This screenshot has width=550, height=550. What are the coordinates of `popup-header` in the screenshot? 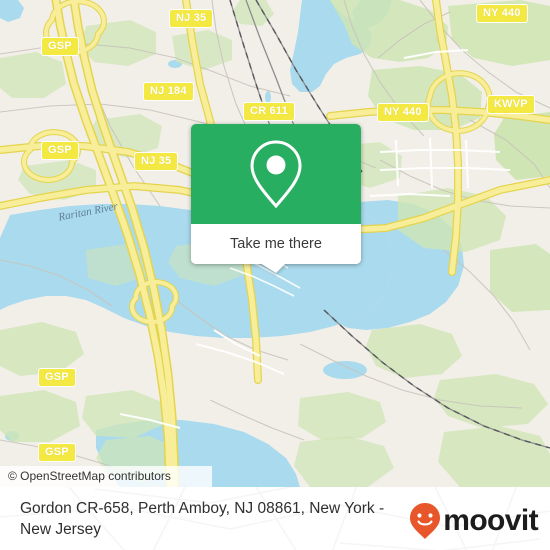 It's located at (276, 174).